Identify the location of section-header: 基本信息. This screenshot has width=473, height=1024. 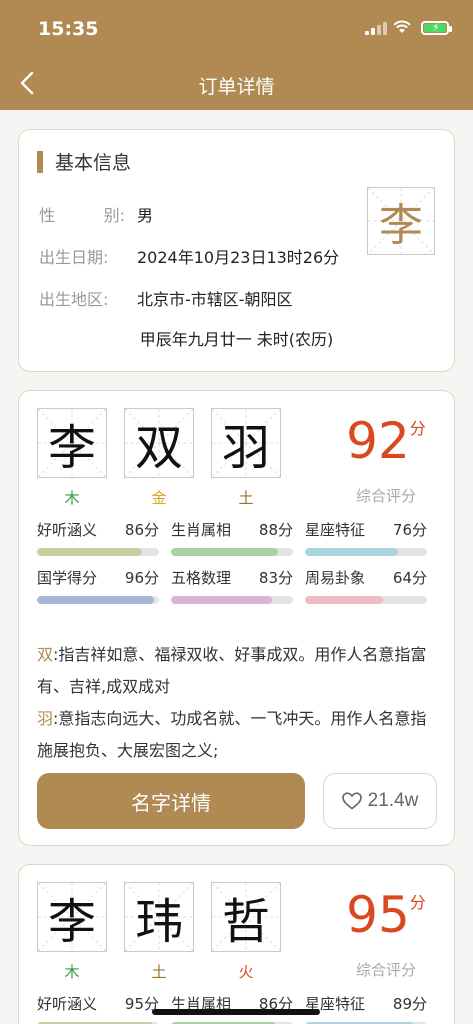
(84, 161).